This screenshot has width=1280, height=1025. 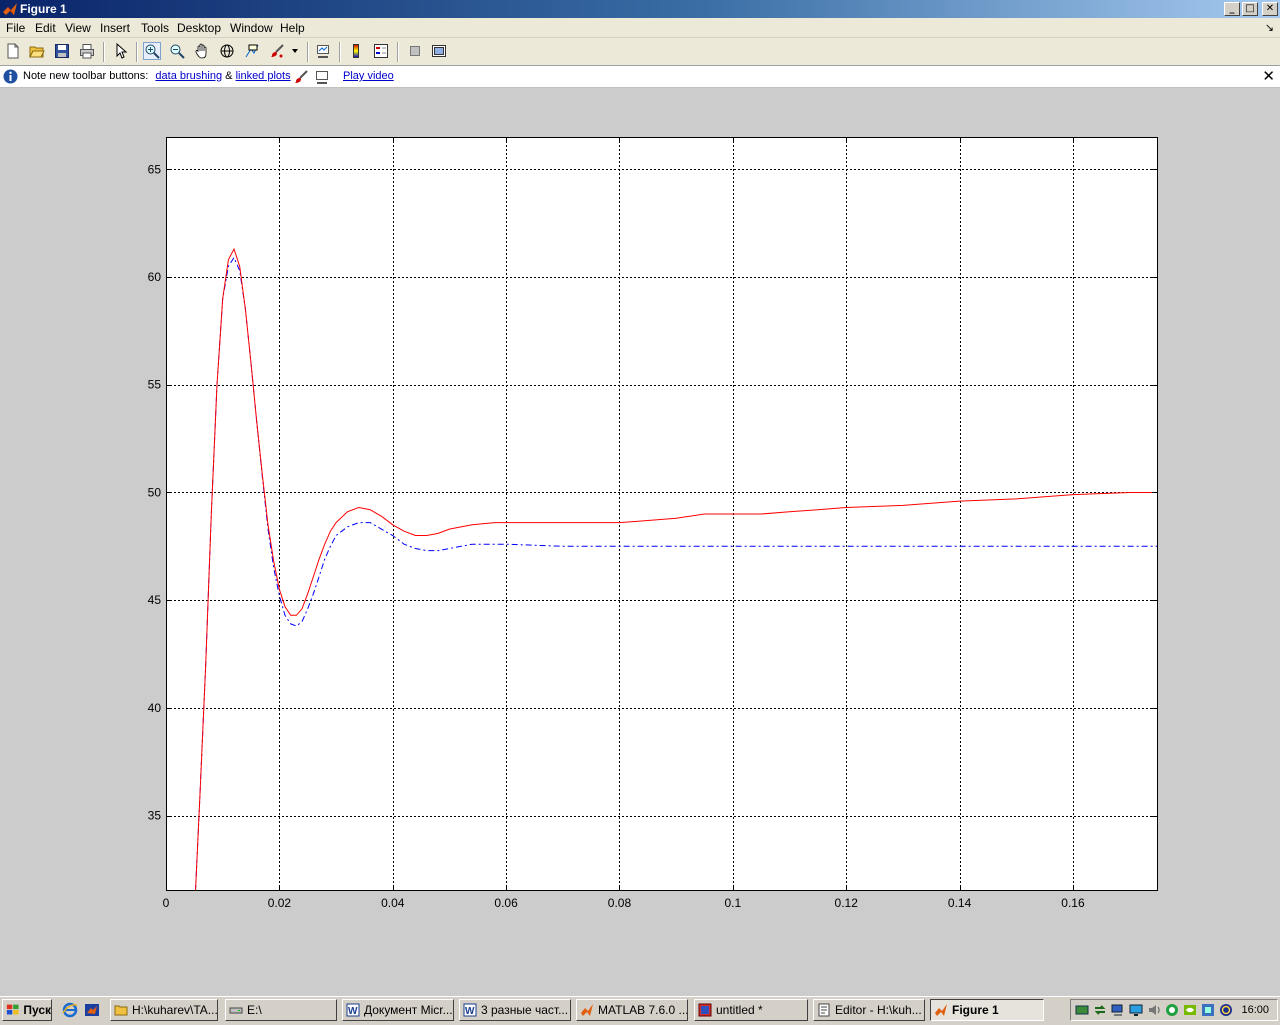 I want to click on clock: 16:00, so click(x=1255, y=1010).